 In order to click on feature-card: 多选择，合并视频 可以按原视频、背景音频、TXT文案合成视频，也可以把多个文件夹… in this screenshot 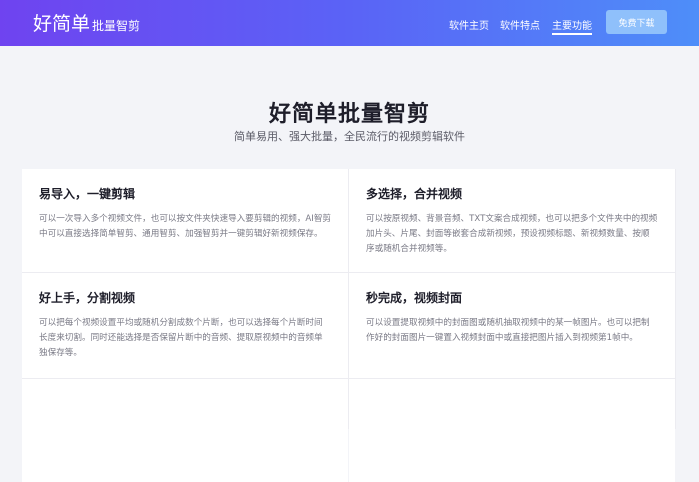, I will do `click(512, 220)`.